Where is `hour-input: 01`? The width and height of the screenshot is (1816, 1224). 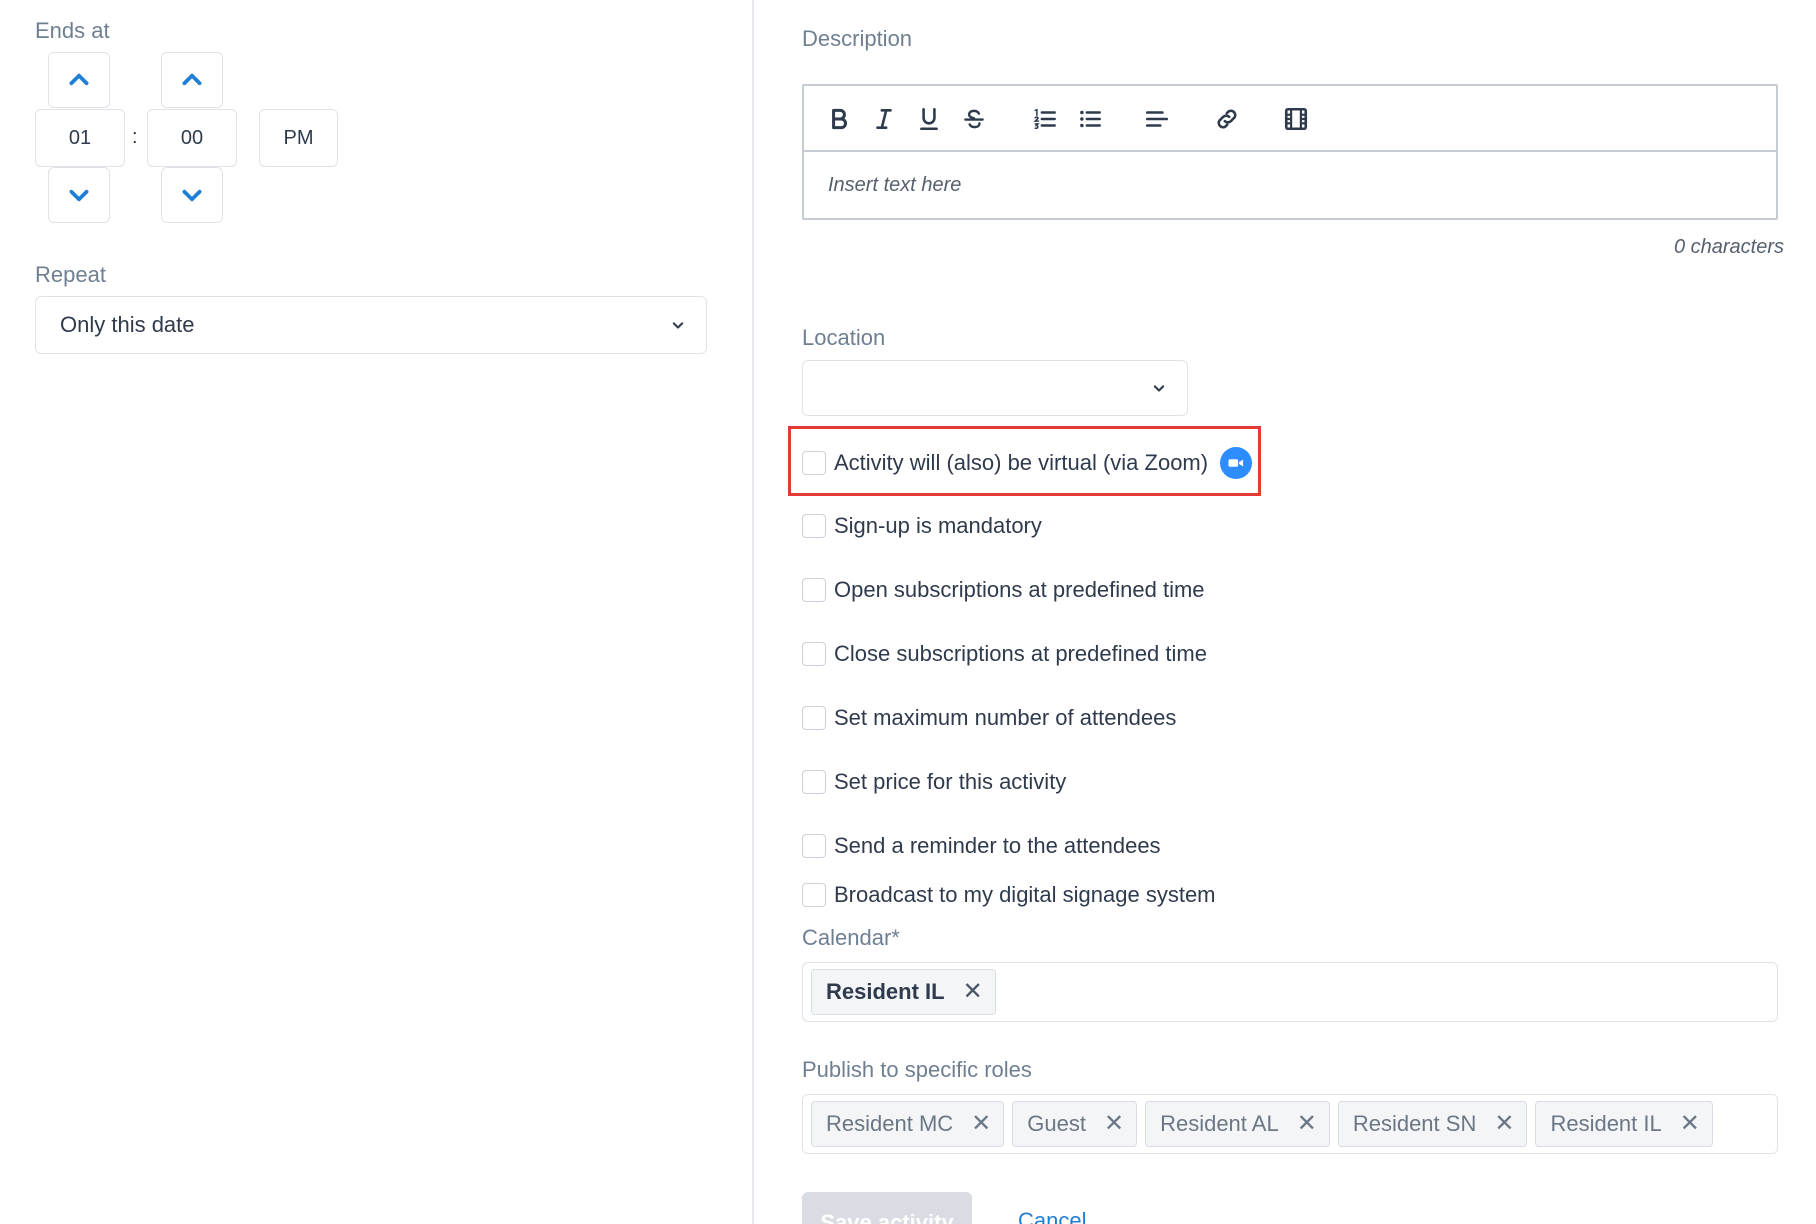
hour-input: 01 is located at coordinates (80, 138).